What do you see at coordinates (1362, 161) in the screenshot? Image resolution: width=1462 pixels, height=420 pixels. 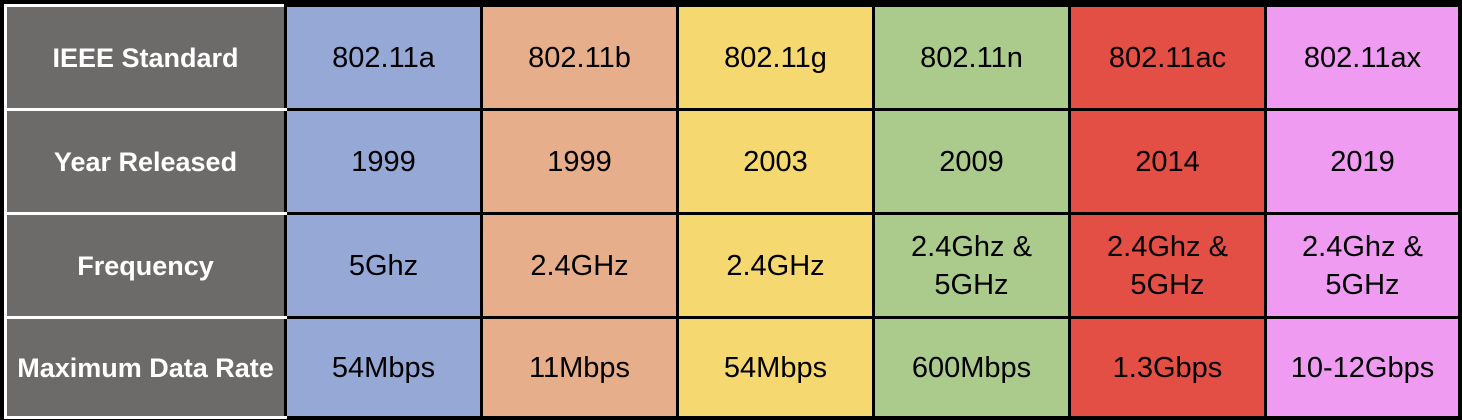 I see `cell-year: 2019` at bounding box center [1362, 161].